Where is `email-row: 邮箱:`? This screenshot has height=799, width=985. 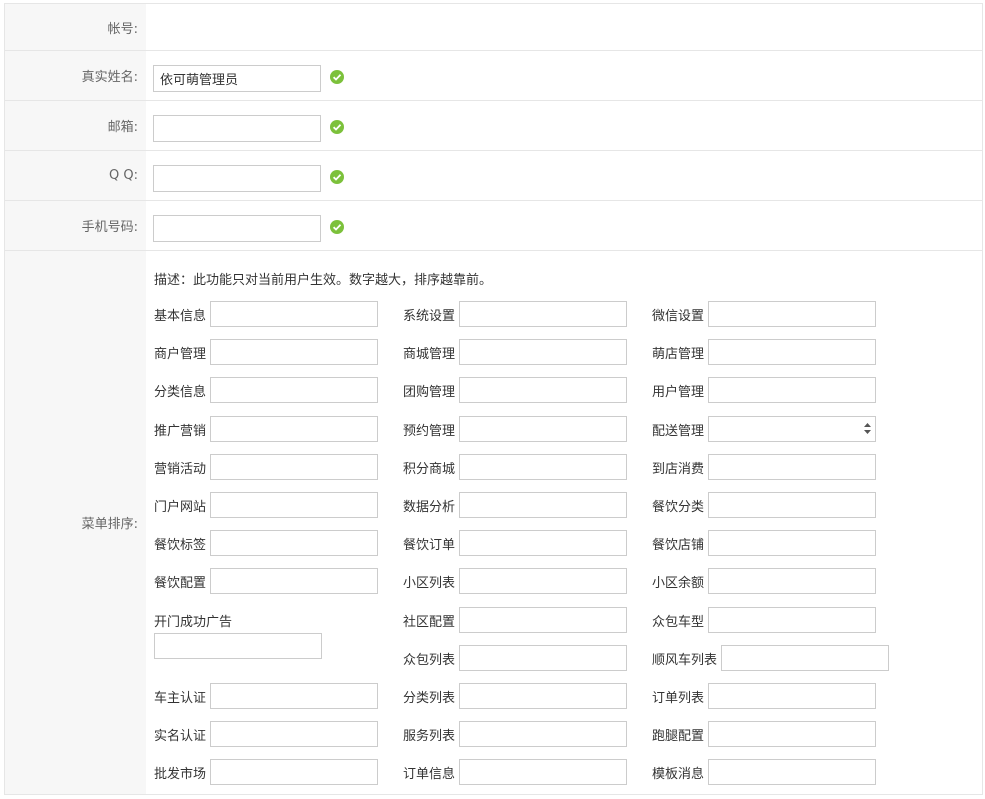 email-row: 邮箱: is located at coordinates (493, 126).